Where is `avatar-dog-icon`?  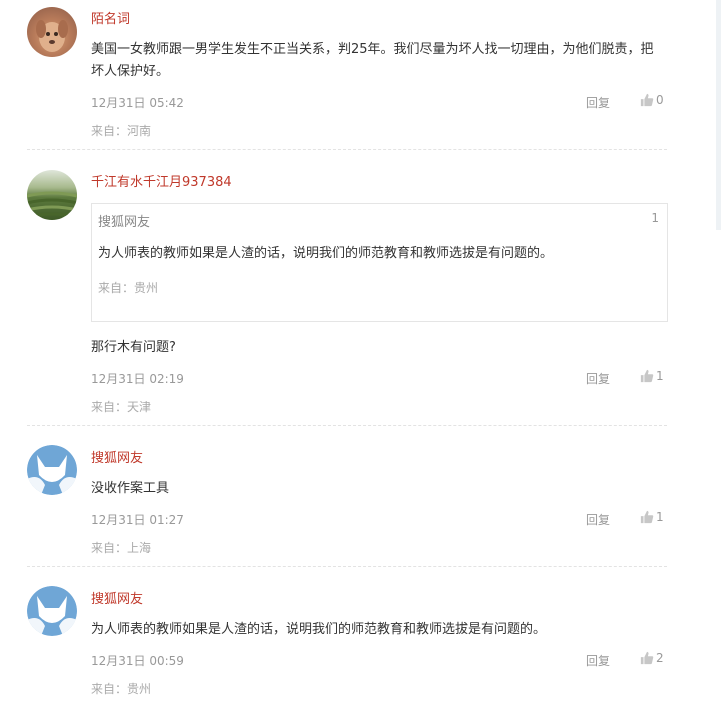
avatar-dog-icon is located at coordinates (52, 36).